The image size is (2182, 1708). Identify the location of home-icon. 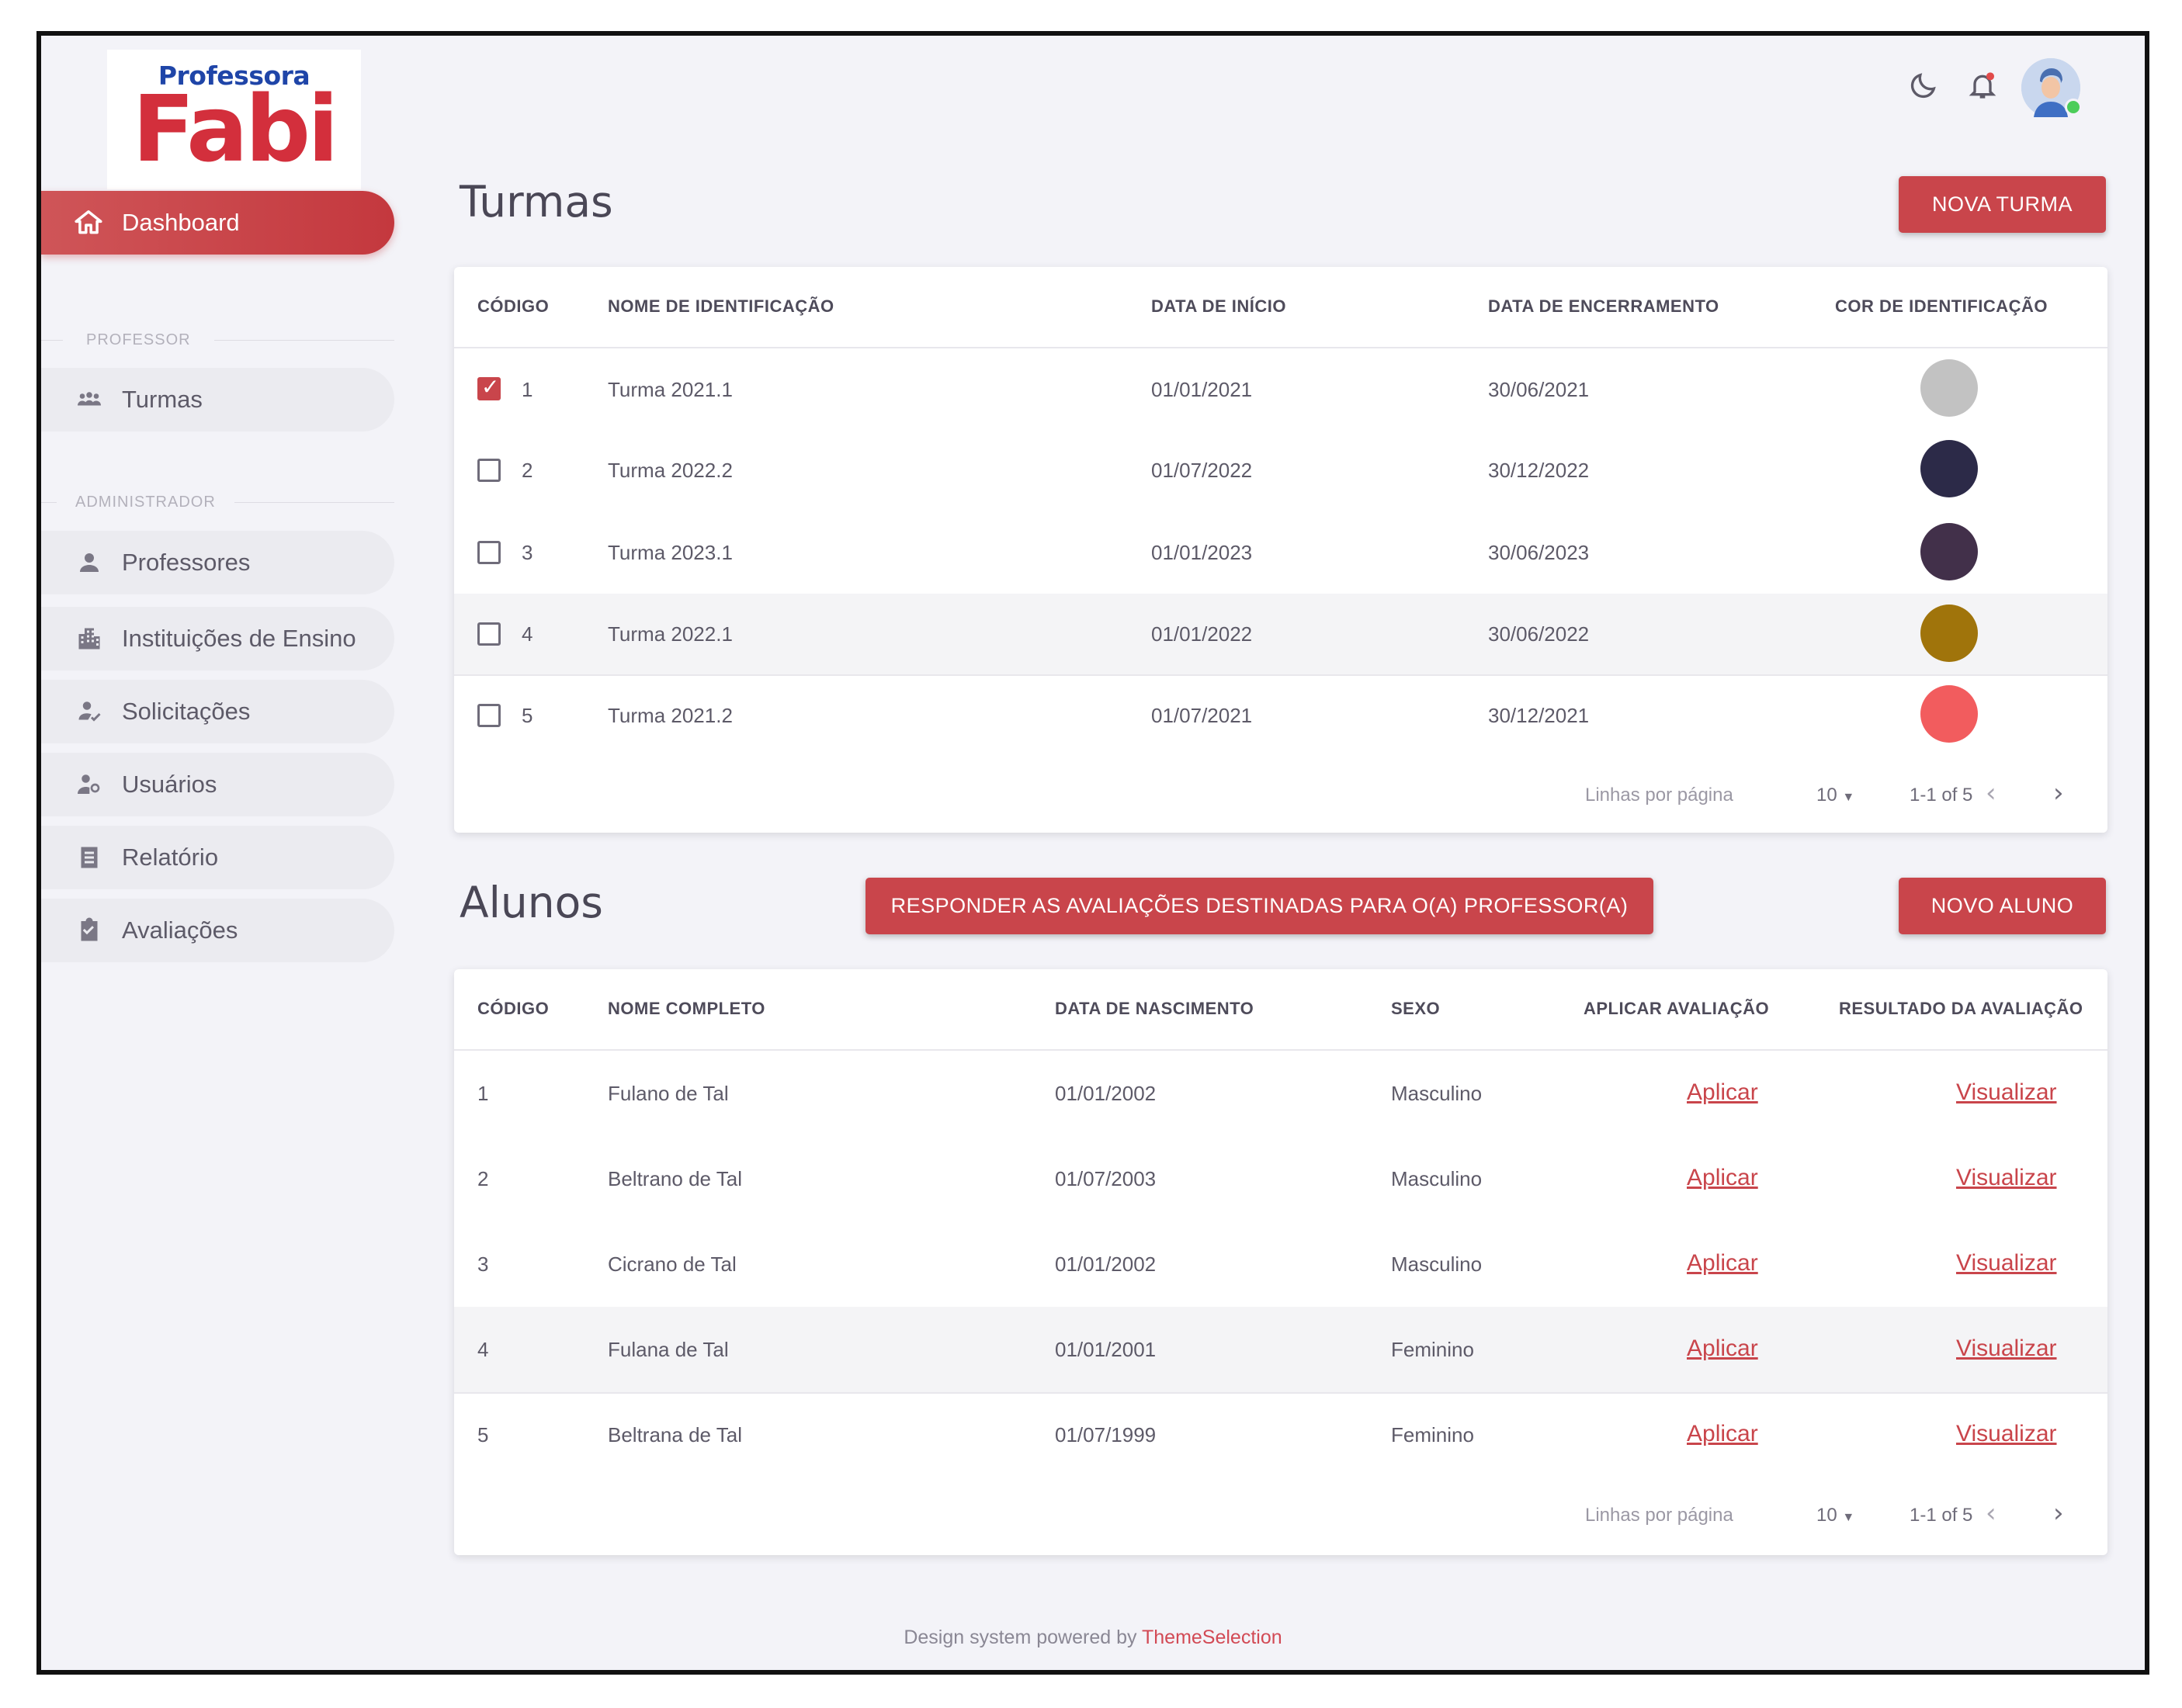
(88, 222).